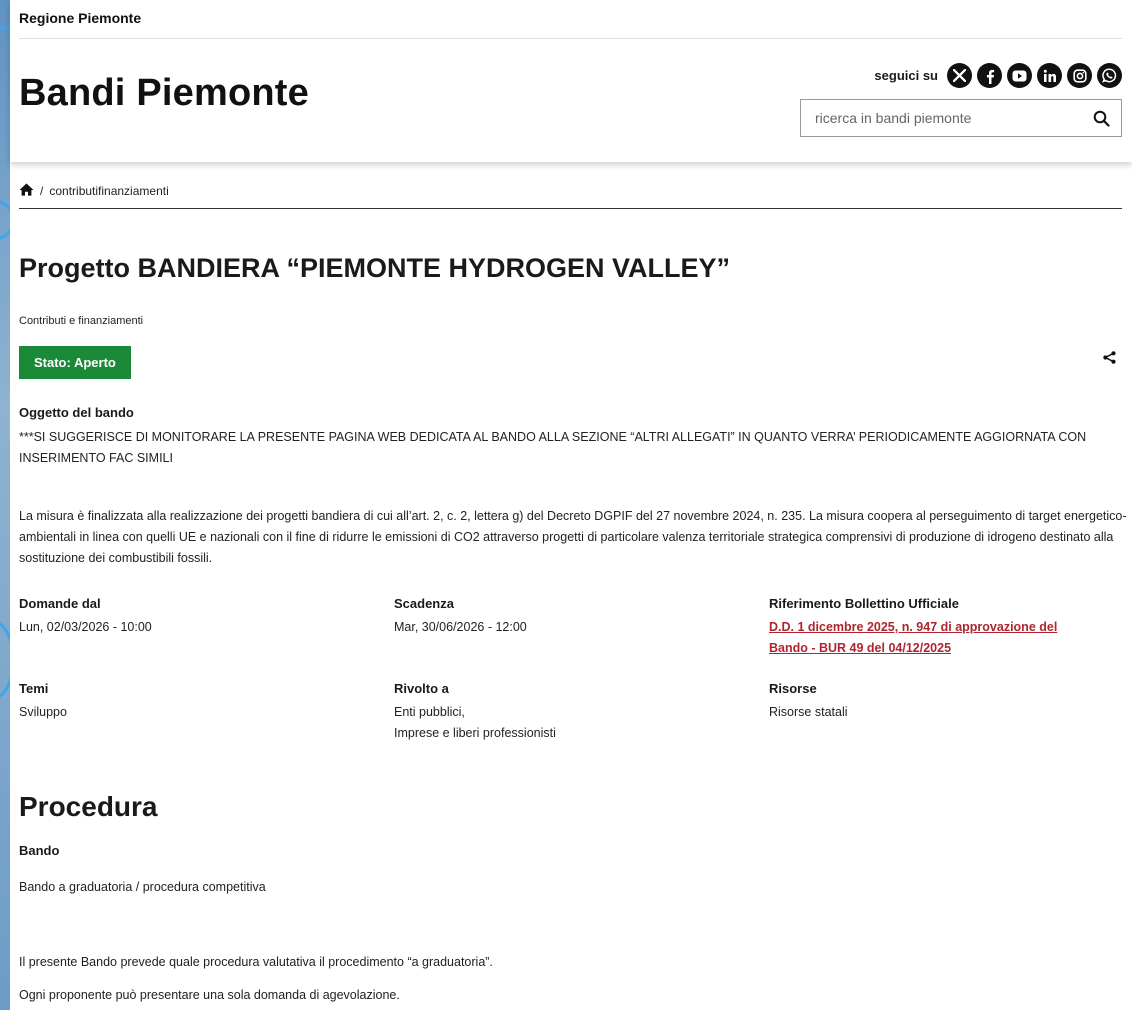 Image resolution: width=1132 pixels, height=1010 pixels. Describe the element at coordinates (164, 93) in the screenshot. I see `site-title: Bandi Piemonte` at that location.